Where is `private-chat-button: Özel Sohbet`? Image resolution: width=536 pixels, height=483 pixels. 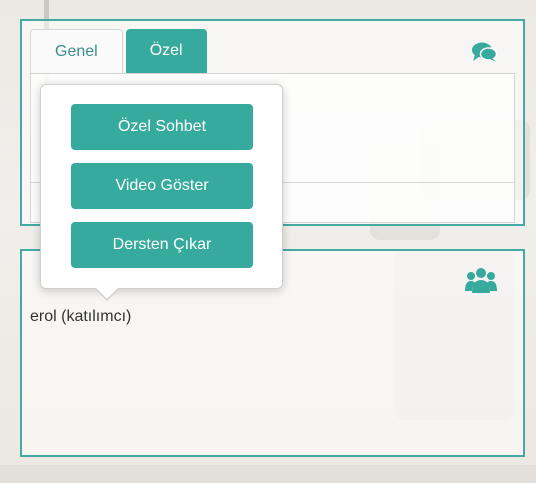 private-chat-button: Özel Sohbet is located at coordinates (162, 127).